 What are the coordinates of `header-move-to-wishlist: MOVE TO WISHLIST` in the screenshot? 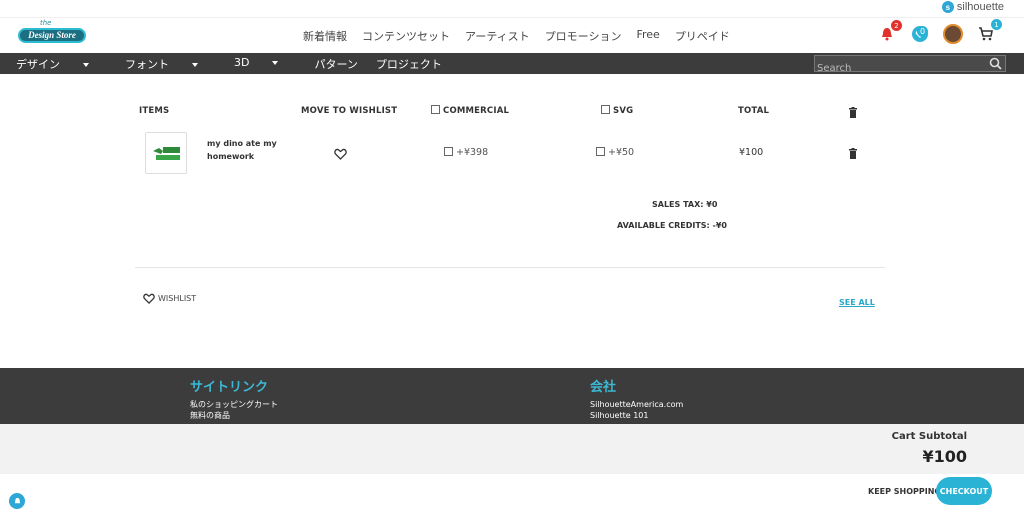 It's located at (349, 111).